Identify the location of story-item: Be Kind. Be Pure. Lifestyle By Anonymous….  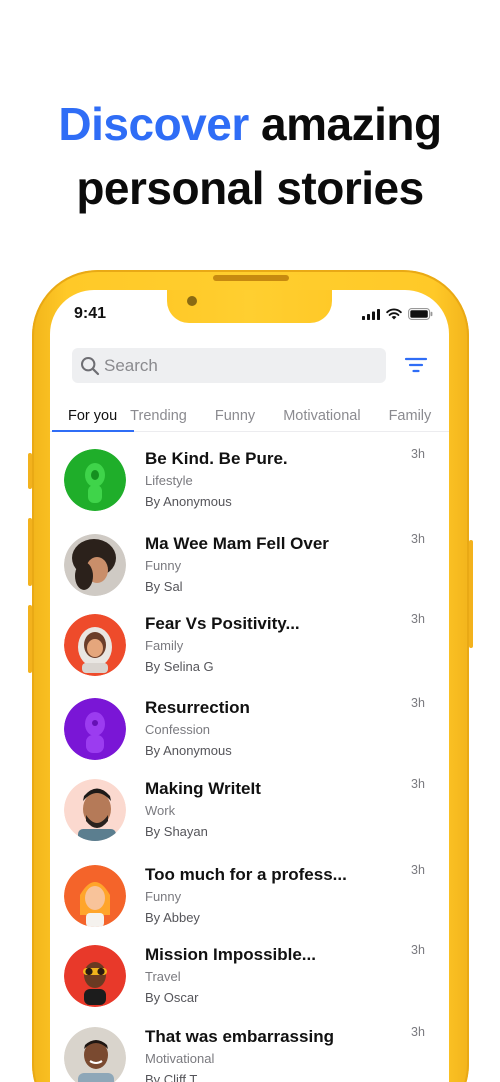
(249, 489).